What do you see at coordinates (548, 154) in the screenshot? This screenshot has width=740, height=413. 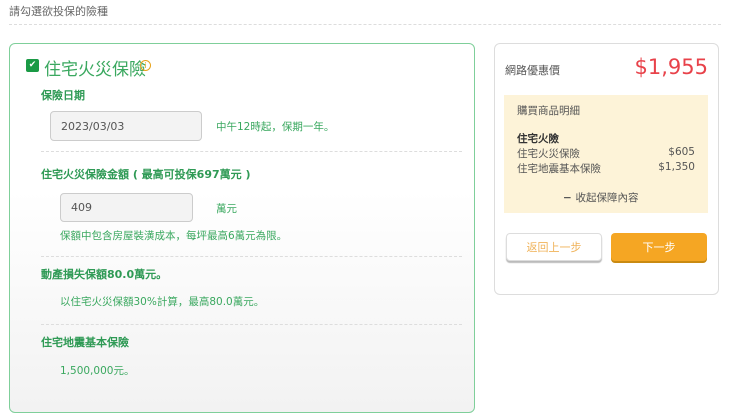 I see `item-name: 住宅火災保險` at bounding box center [548, 154].